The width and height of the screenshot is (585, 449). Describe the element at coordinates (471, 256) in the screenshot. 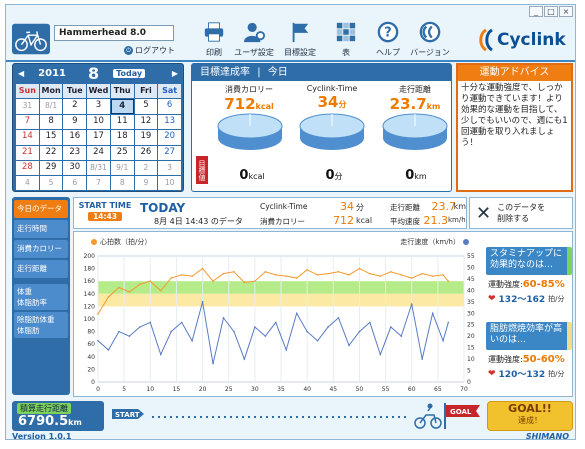

I see `y-right-tick-label: 55` at that location.